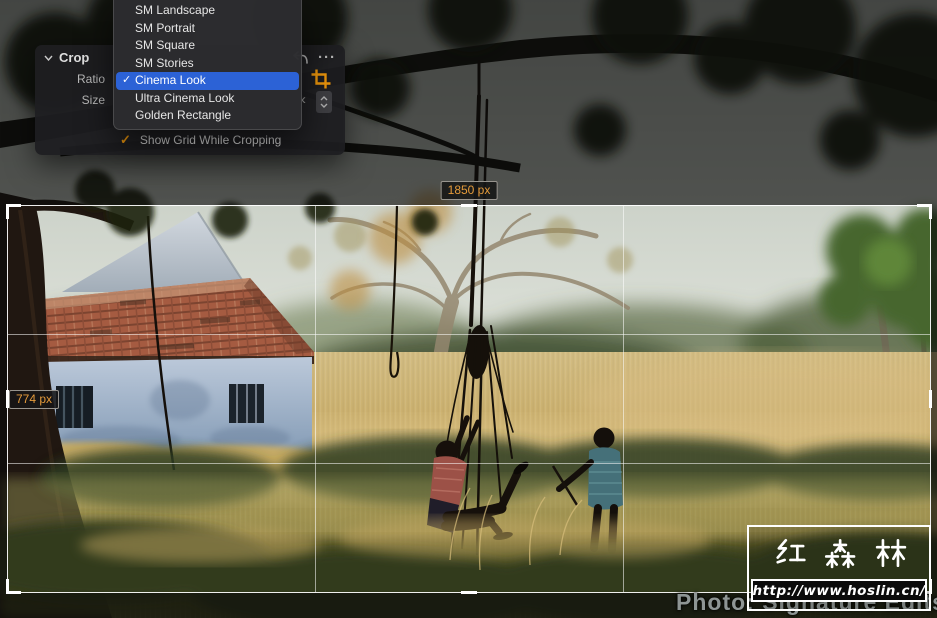 The height and width of the screenshot is (618, 937). Describe the element at coordinates (469, 592) in the screenshot. I see `crop-handle-bottom` at that location.